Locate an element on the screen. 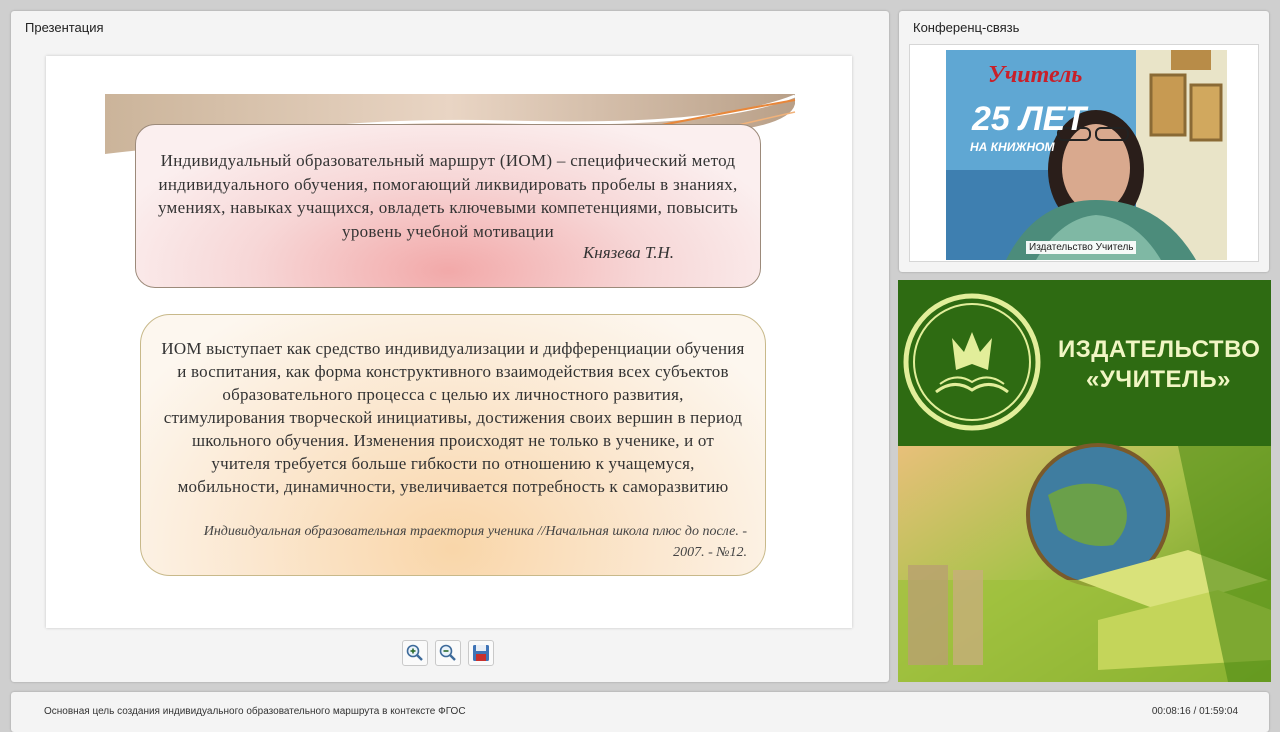 The width and height of the screenshot is (1280, 732). publisher-name-line1: ИЗДАТЕЛЬСТВО is located at coordinates (1159, 349).